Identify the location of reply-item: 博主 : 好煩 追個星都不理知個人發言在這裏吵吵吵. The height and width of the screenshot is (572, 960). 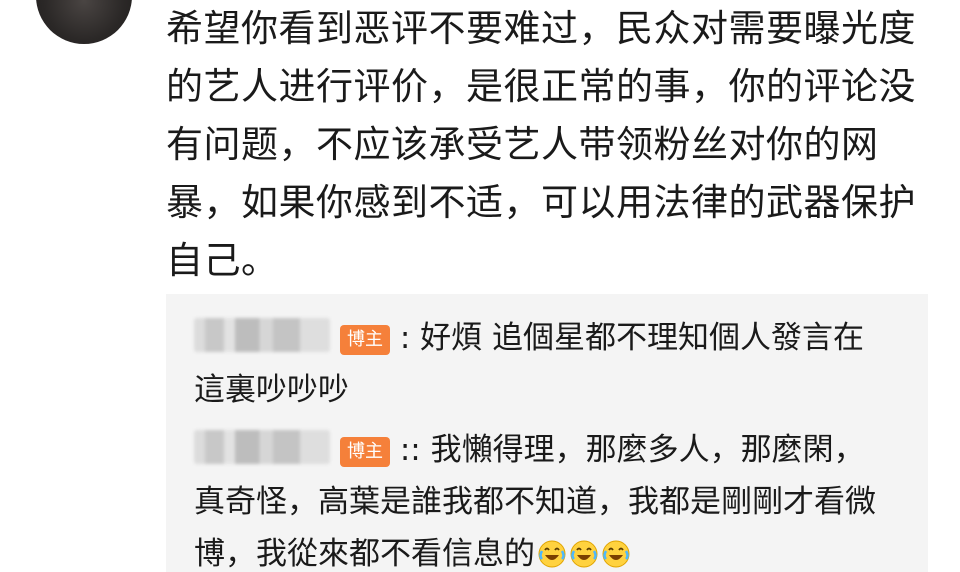
(544, 364).